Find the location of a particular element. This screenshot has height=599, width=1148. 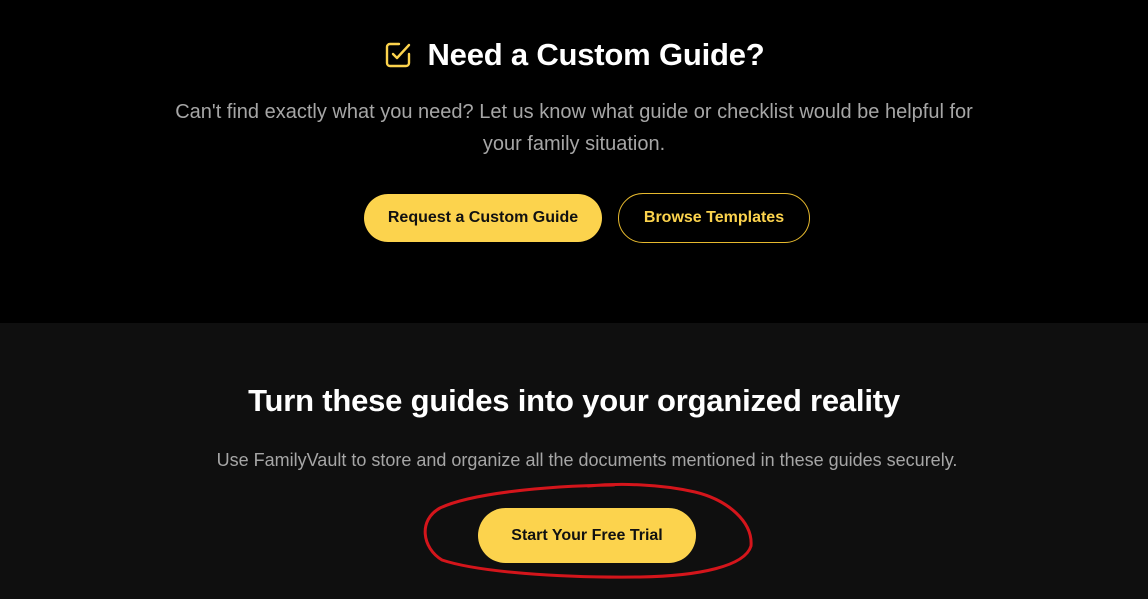

custom-guide-title: Need a Custom Guide? is located at coordinates (596, 54).